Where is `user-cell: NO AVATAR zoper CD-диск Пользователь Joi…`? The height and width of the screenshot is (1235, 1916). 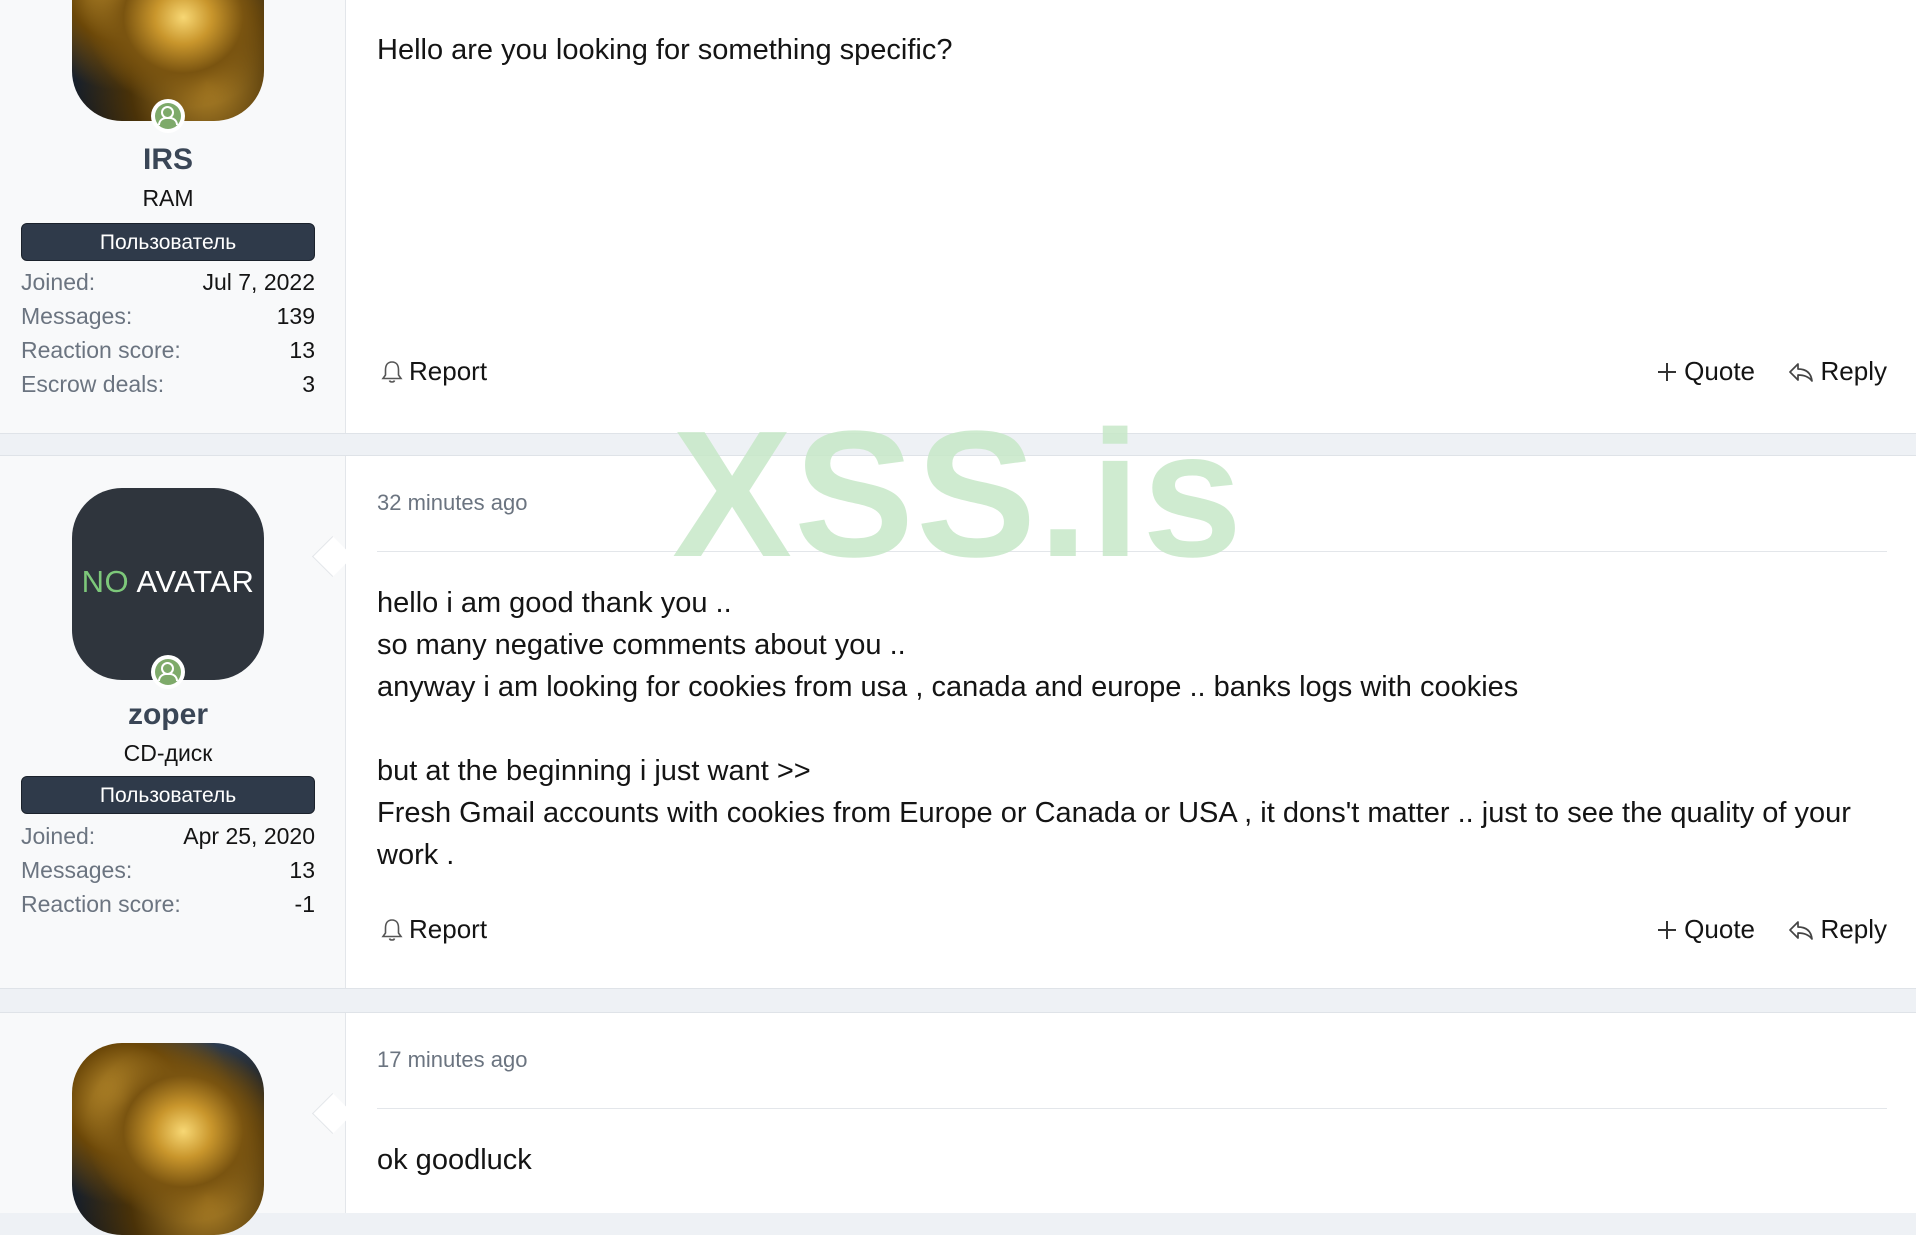
user-cell: NO AVATAR zoper CD-диск Пользователь Joi… is located at coordinates (173, 722).